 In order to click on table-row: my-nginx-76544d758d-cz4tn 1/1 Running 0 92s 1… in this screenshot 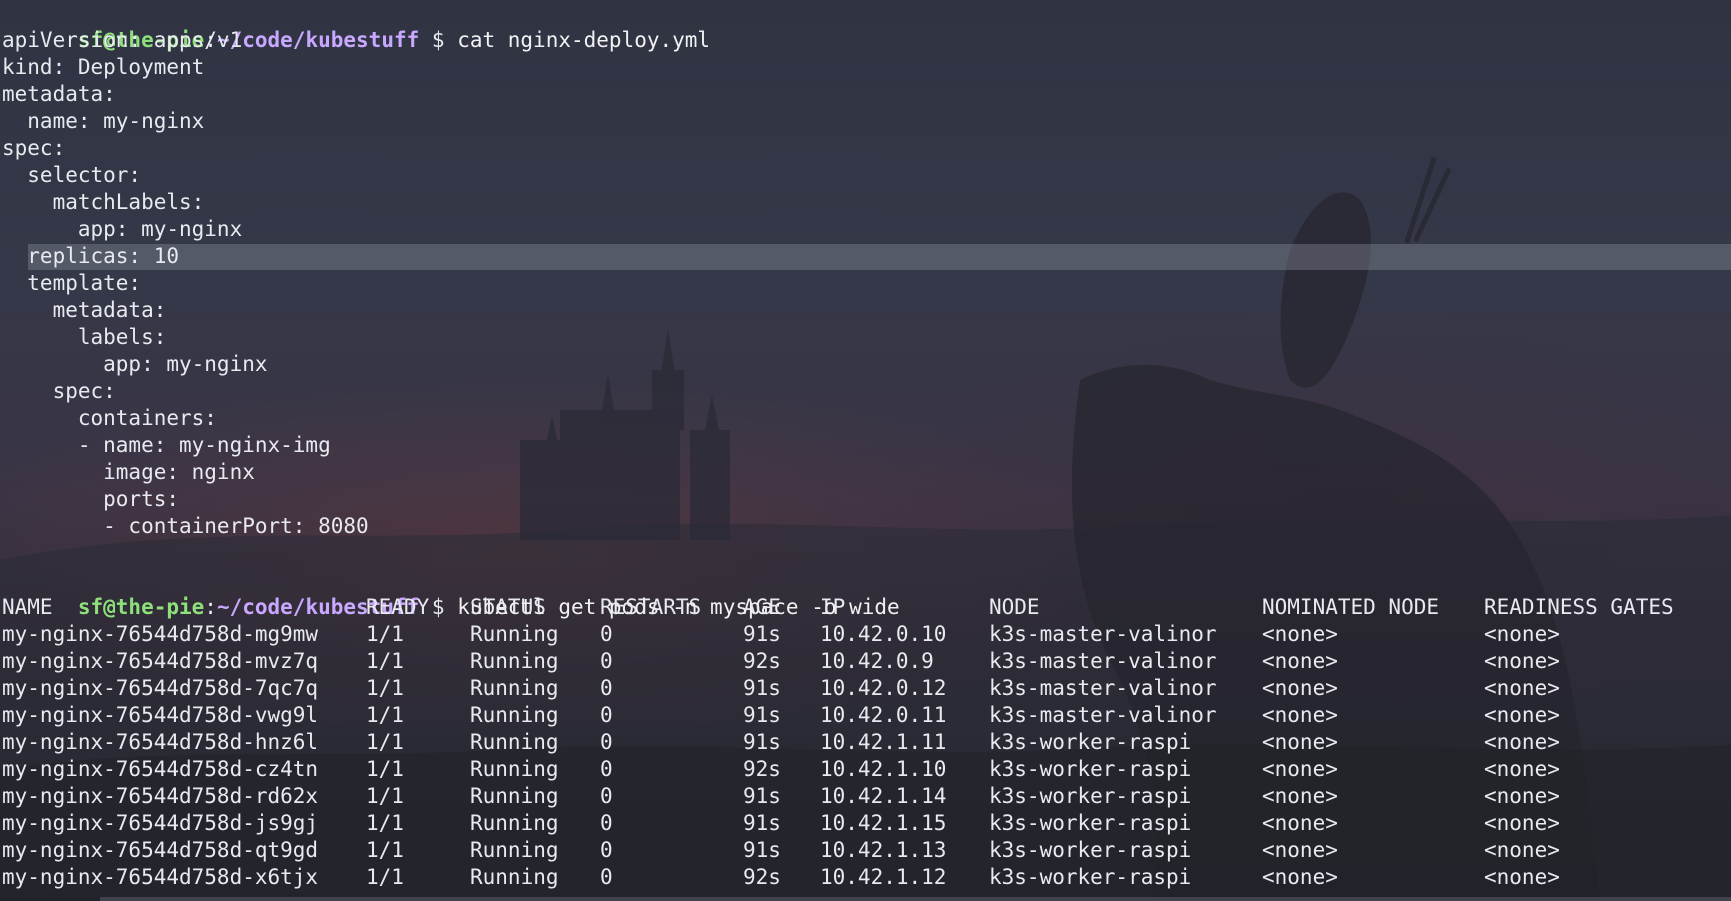, I will do `click(866, 769)`.